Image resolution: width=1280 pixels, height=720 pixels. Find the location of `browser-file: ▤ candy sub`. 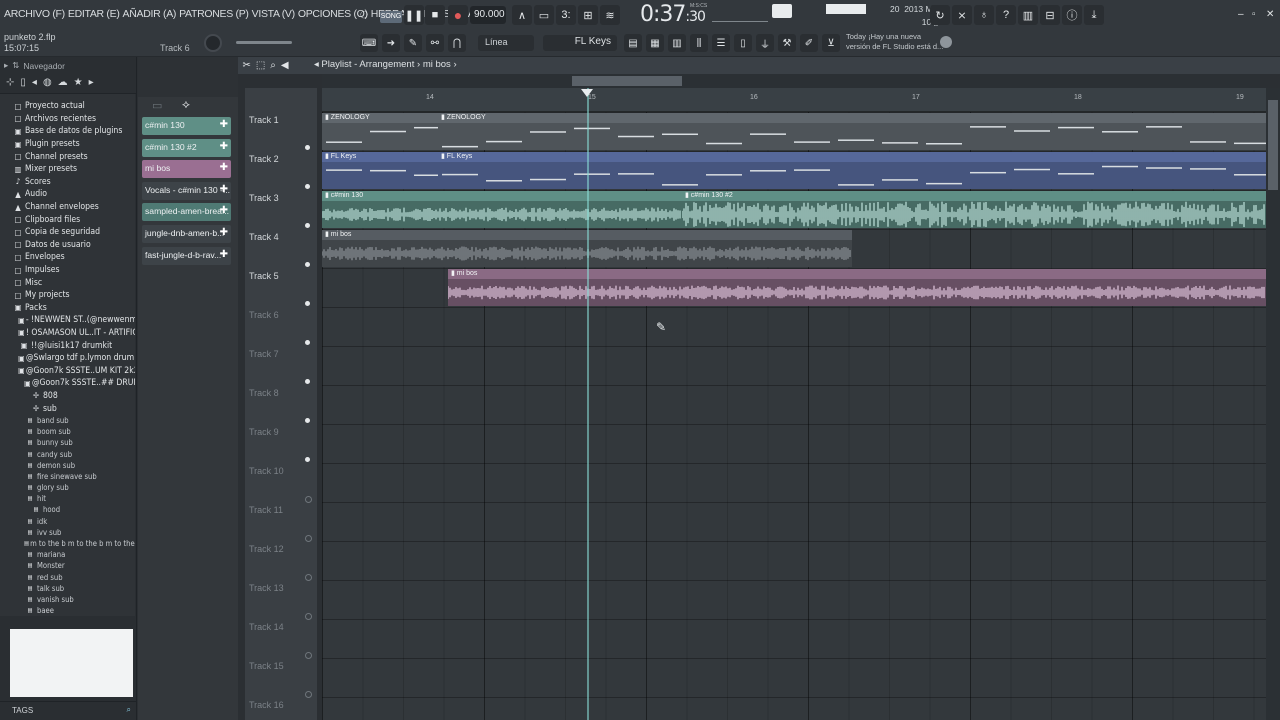

browser-file: ▤ candy sub is located at coordinates (67, 453).